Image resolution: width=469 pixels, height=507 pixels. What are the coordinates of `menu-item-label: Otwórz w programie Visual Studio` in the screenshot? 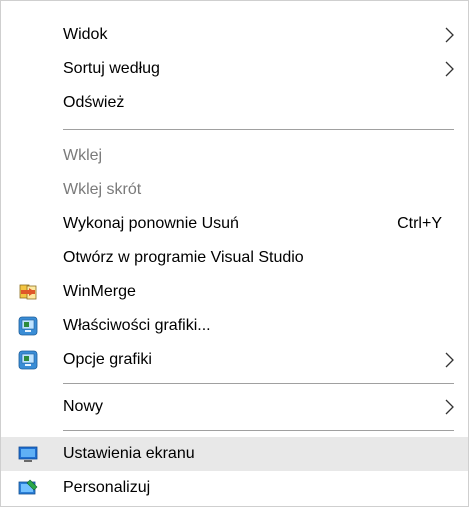 It's located at (183, 257).